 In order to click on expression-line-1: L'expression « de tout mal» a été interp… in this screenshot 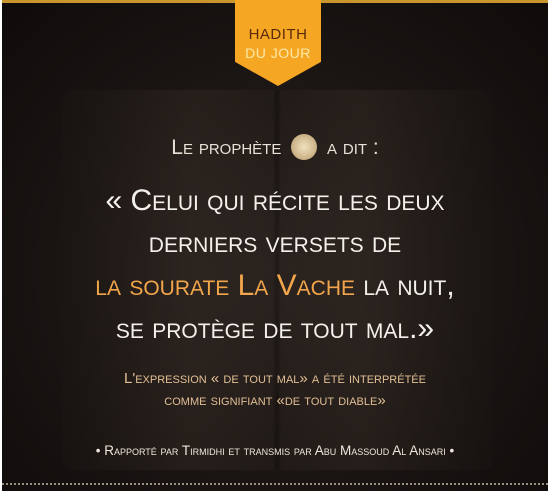, I will do `click(275, 378)`.